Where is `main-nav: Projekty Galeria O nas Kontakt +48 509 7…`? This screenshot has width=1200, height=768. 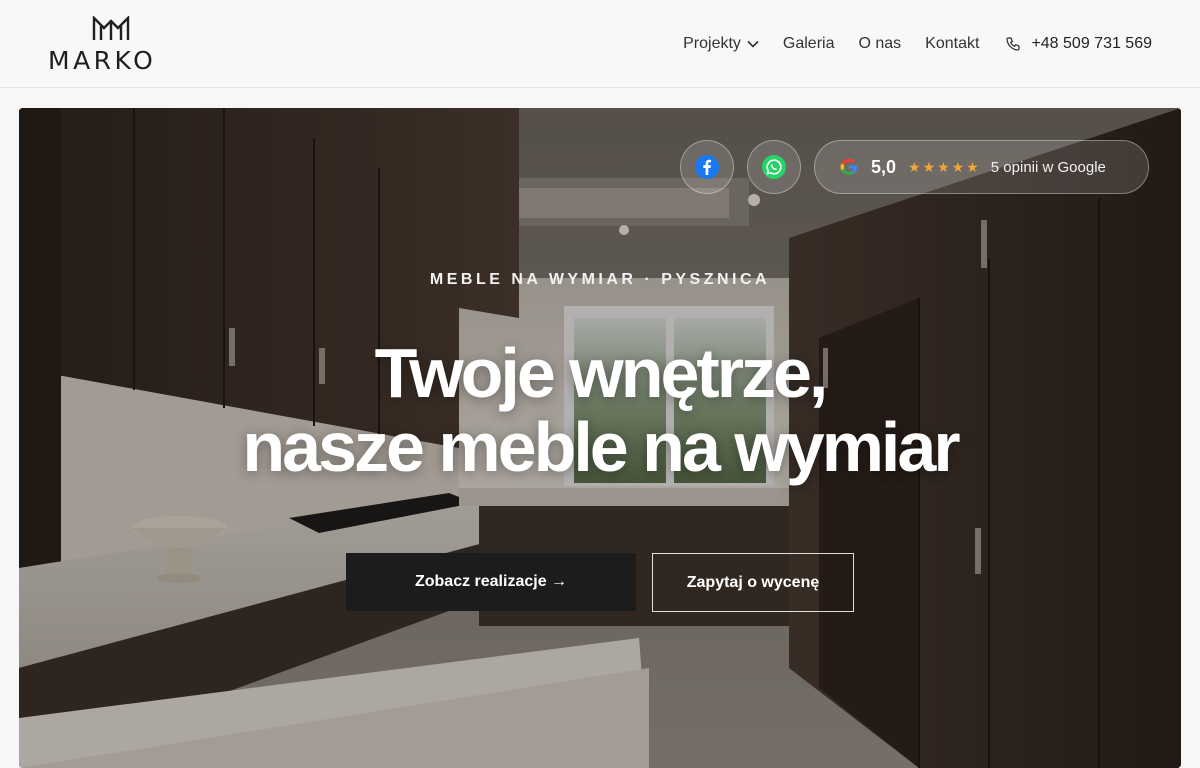
main-nav: Projekty Galeria O nas Kontakt +48 509 7… is located at coordinates (917, 44).